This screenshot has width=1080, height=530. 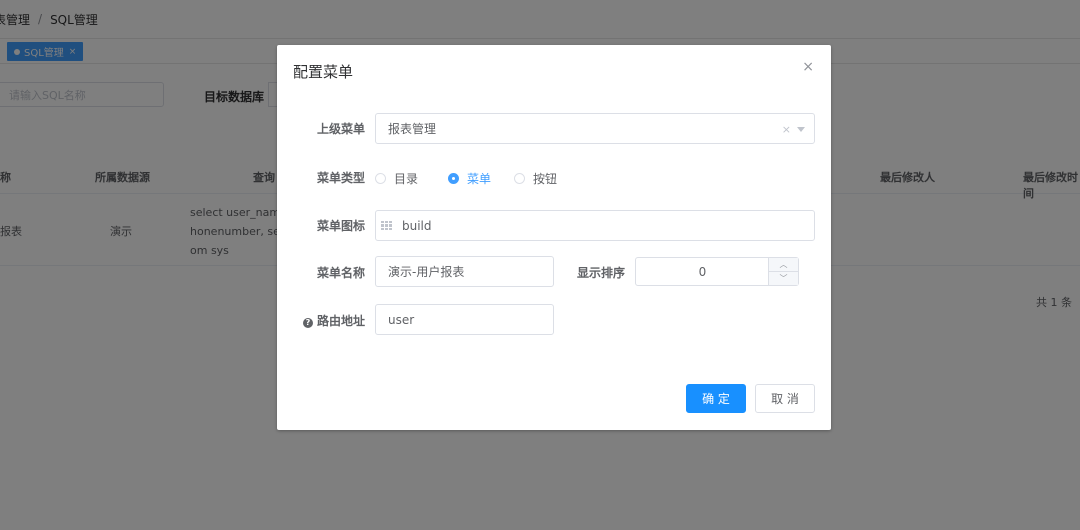 What do you see at coordinates (426, 272) in the screenshot?
I see `menu-name-value: 演示-用户报表` at bounding box center [426, 272].